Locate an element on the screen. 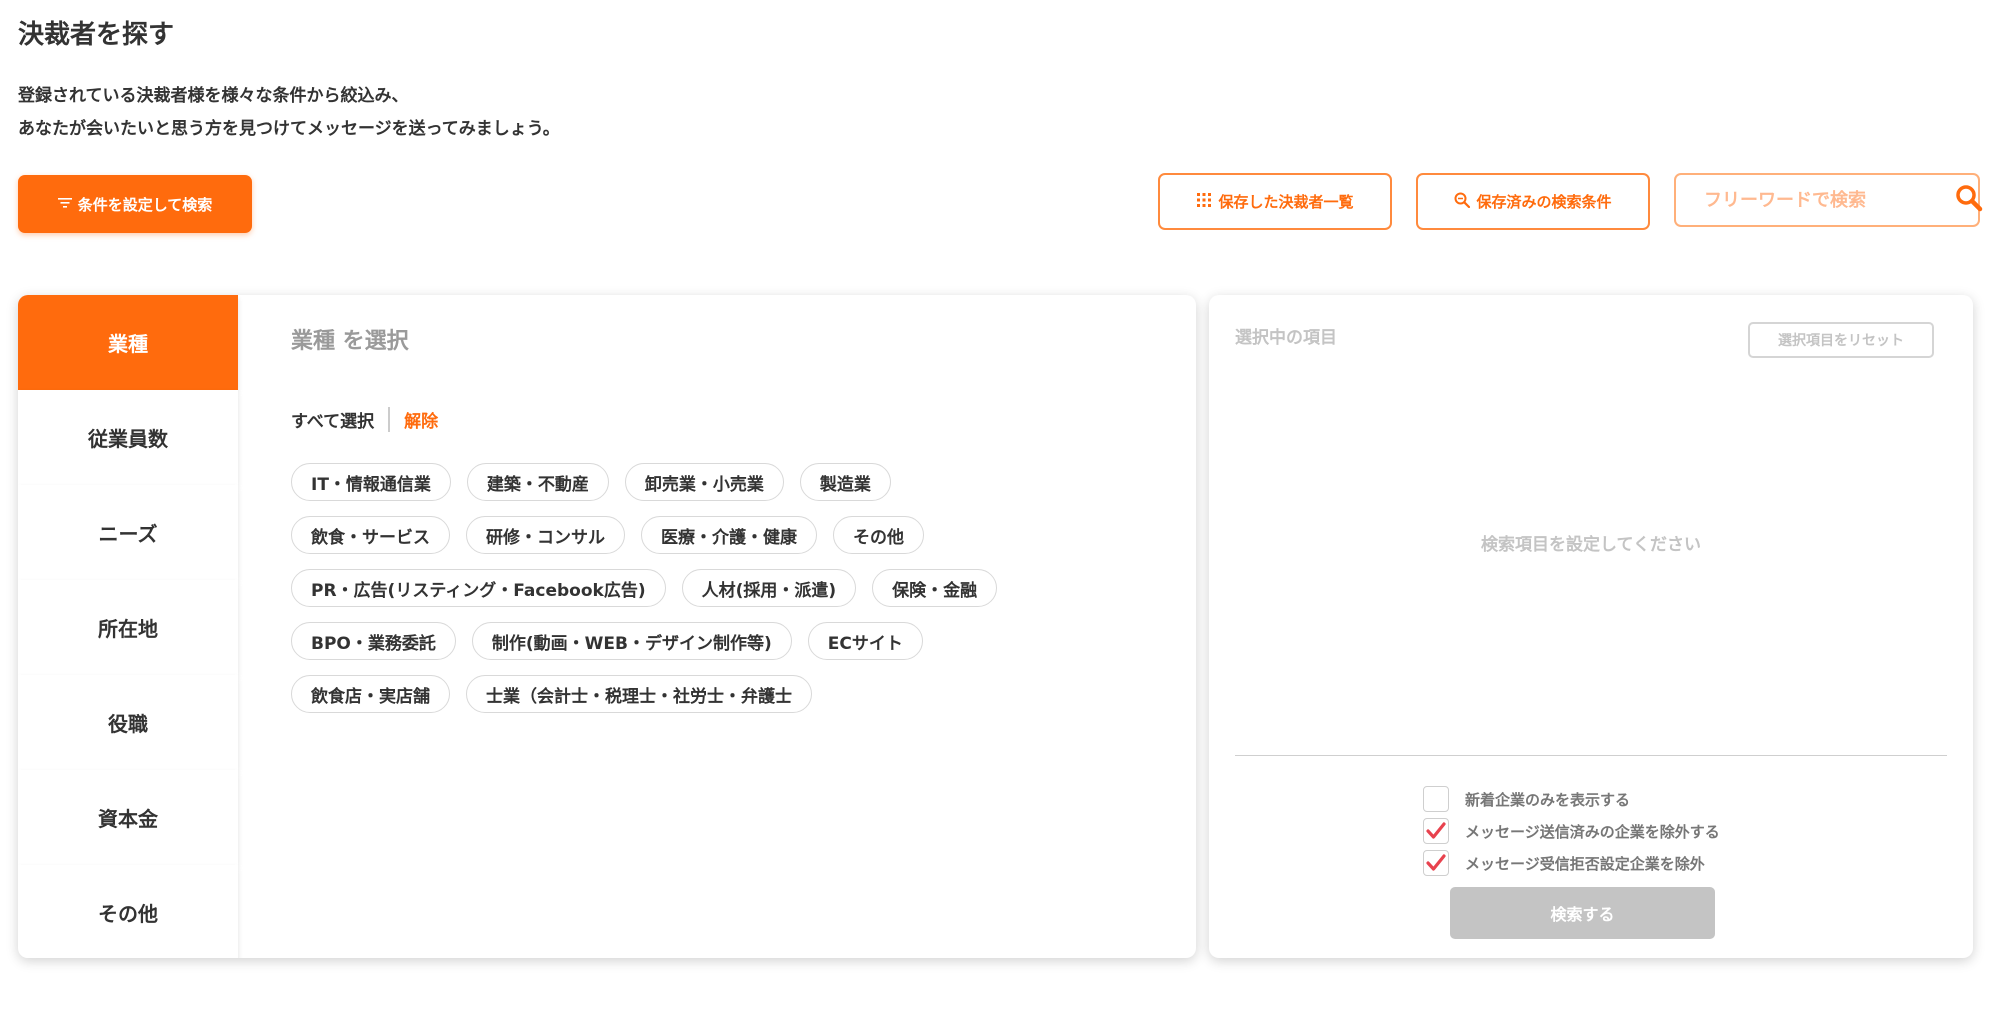 The height and width of the screenshot is (1016, 2000). industry-chip: 士業（会計士・税理士・社労士・弁護士 is located at coordinates (639, 694).